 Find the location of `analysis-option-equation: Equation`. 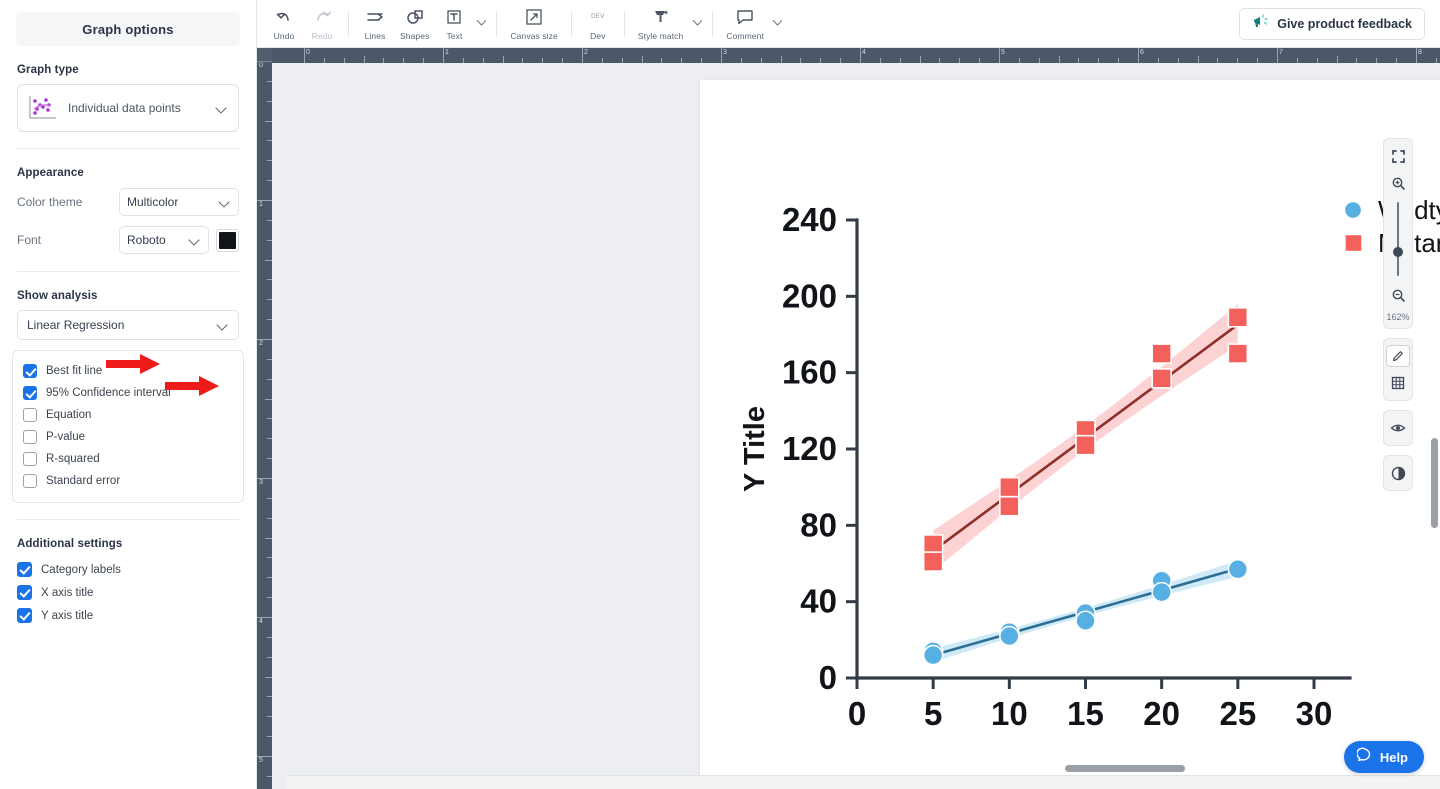

analysis-option-equation: Equation is located at coordinates (128, 415).